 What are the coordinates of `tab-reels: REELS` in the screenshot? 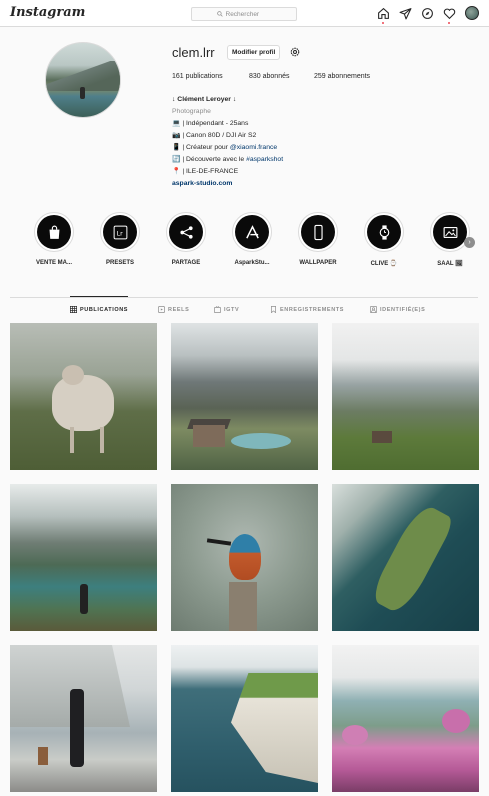 It's located at (173, 309).